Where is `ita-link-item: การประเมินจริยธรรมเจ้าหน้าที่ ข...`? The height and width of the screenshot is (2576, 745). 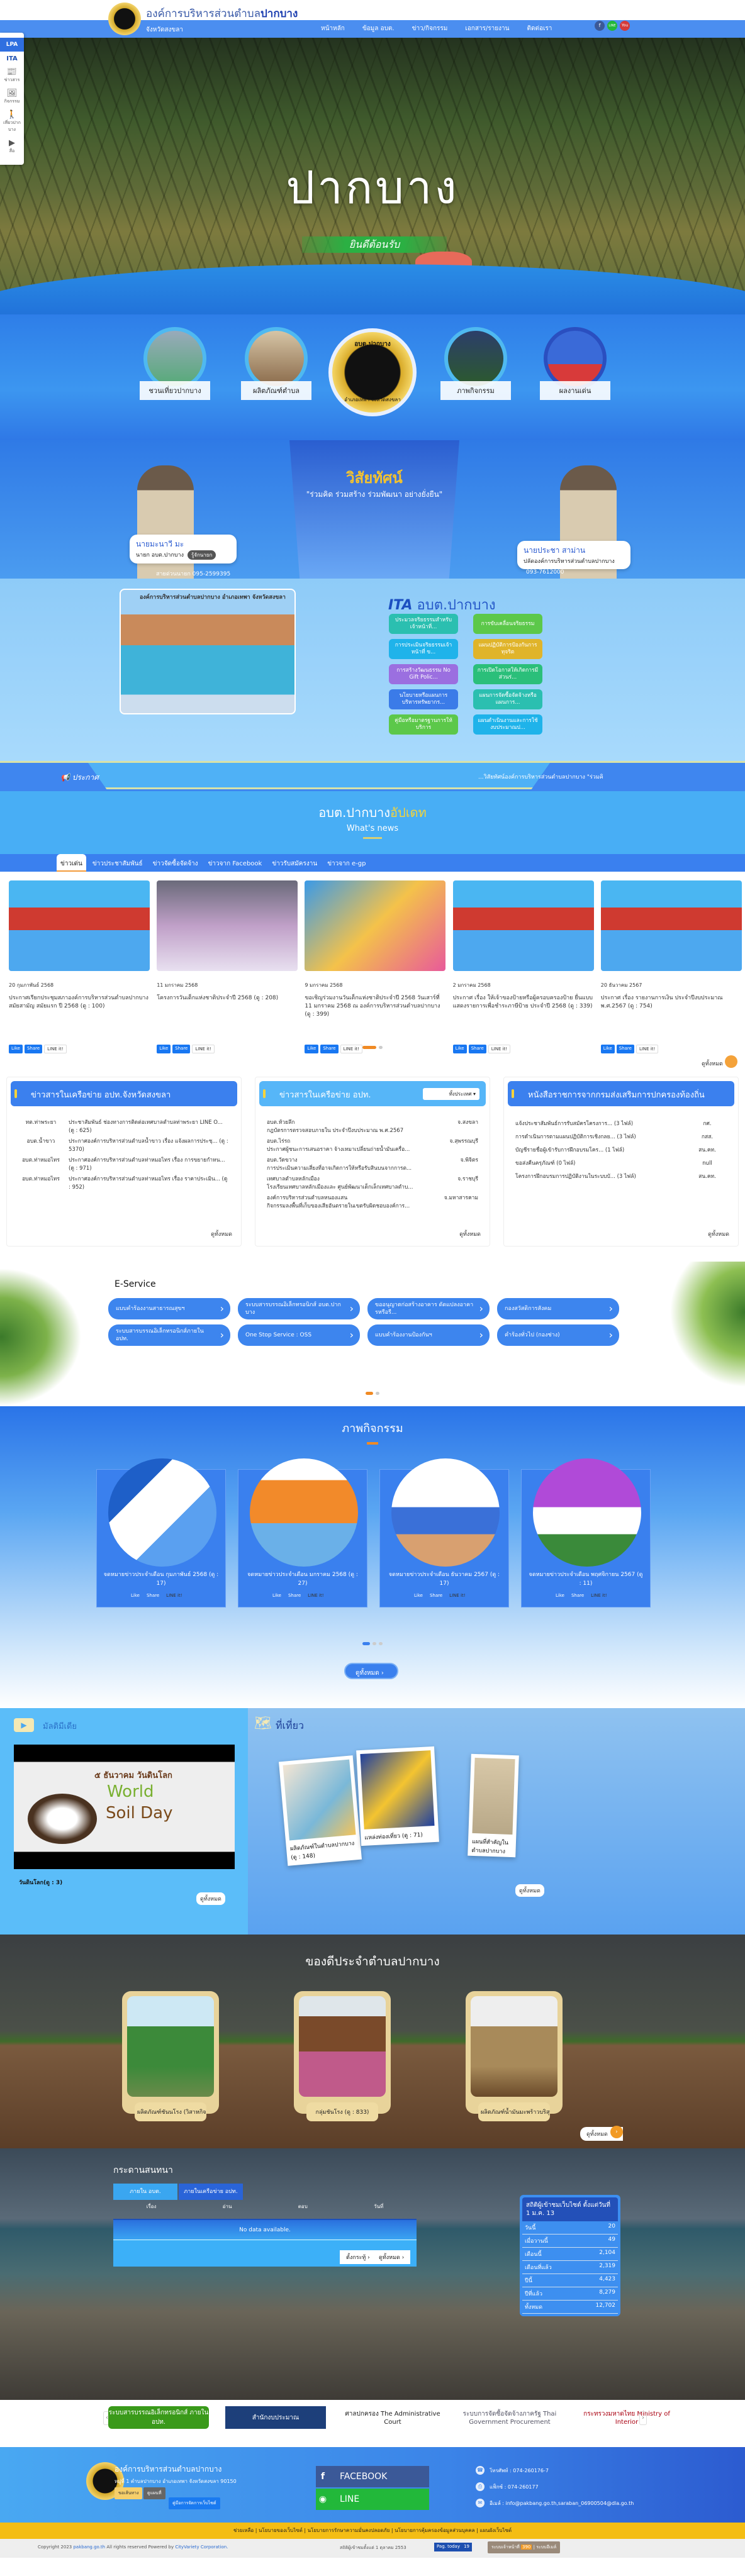
ita-link-item: การประเมินจริยธรรมเจ้าหน้าที่ ข... is located at coordinates (424, 649).